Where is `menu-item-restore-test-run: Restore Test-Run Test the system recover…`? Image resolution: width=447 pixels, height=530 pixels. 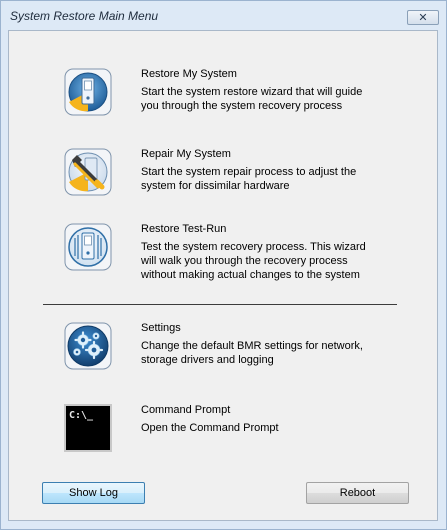
menu-item-restore-test-run: Restore Test-Run Test the system recover… is located at coordinates (219, 252).